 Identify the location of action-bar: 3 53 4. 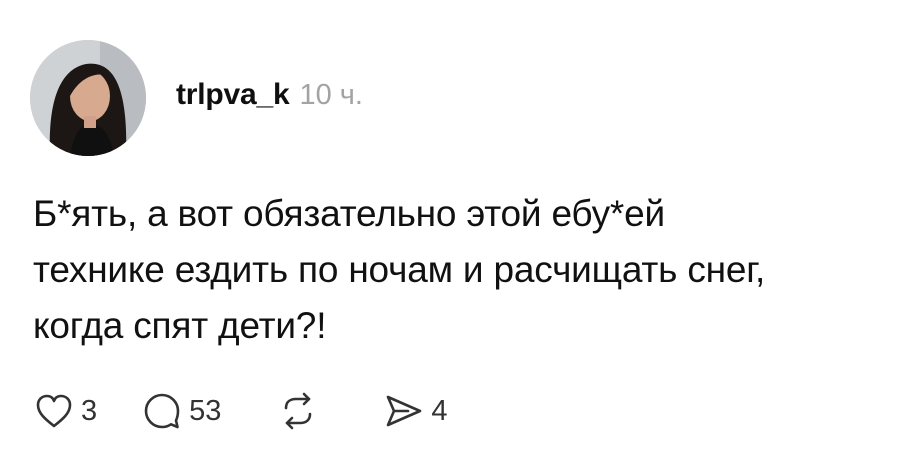
(240, 411).